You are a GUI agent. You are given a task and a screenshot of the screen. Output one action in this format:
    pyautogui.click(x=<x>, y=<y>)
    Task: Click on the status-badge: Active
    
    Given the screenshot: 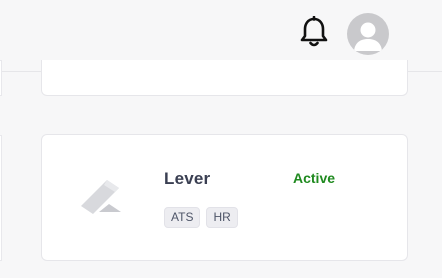 What is the action you would take?
    pyautogui.click(x=314, y=178)
    